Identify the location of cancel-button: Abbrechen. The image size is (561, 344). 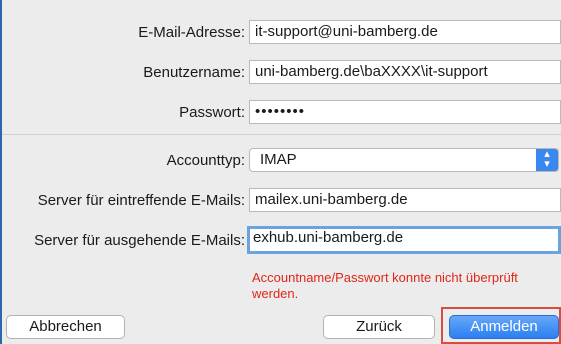
(65, 327).